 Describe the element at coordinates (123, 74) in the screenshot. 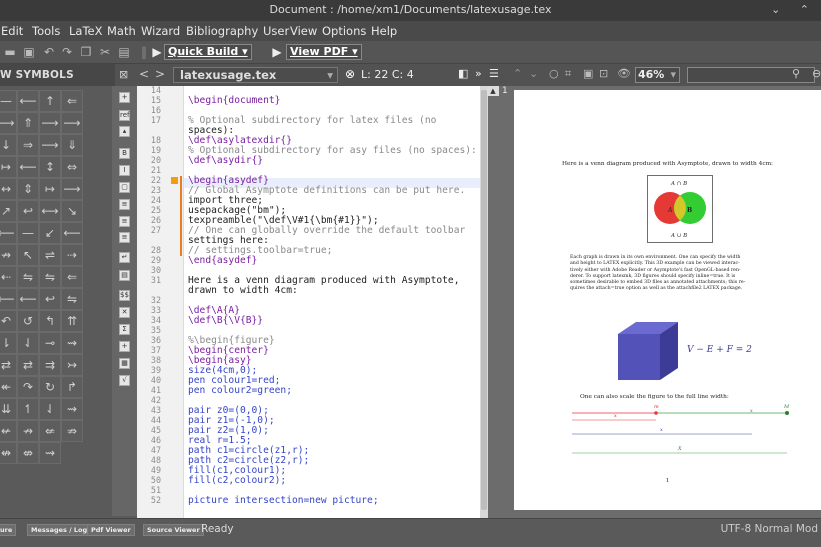

I see `panel-close-icon: ⊠` at that location.